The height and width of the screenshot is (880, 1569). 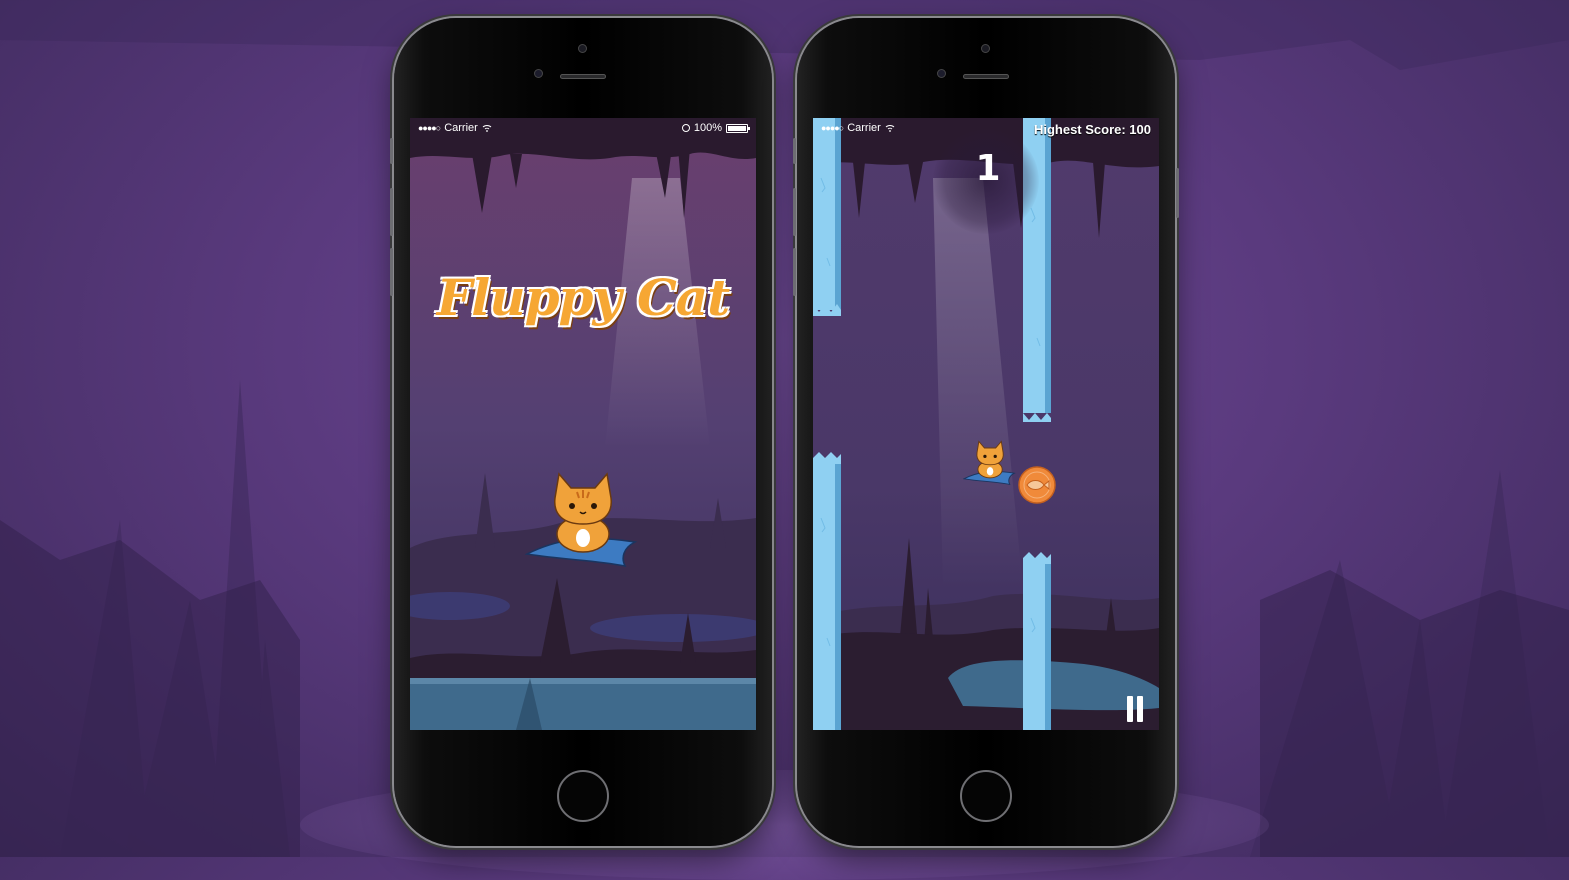 I want to click on orientation-lock-icon, so click(x=685, y=128).